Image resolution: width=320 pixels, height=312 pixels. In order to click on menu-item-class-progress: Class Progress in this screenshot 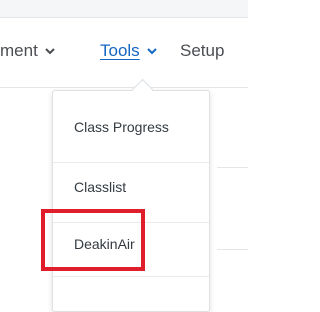, I will do `click(131, 127)`.